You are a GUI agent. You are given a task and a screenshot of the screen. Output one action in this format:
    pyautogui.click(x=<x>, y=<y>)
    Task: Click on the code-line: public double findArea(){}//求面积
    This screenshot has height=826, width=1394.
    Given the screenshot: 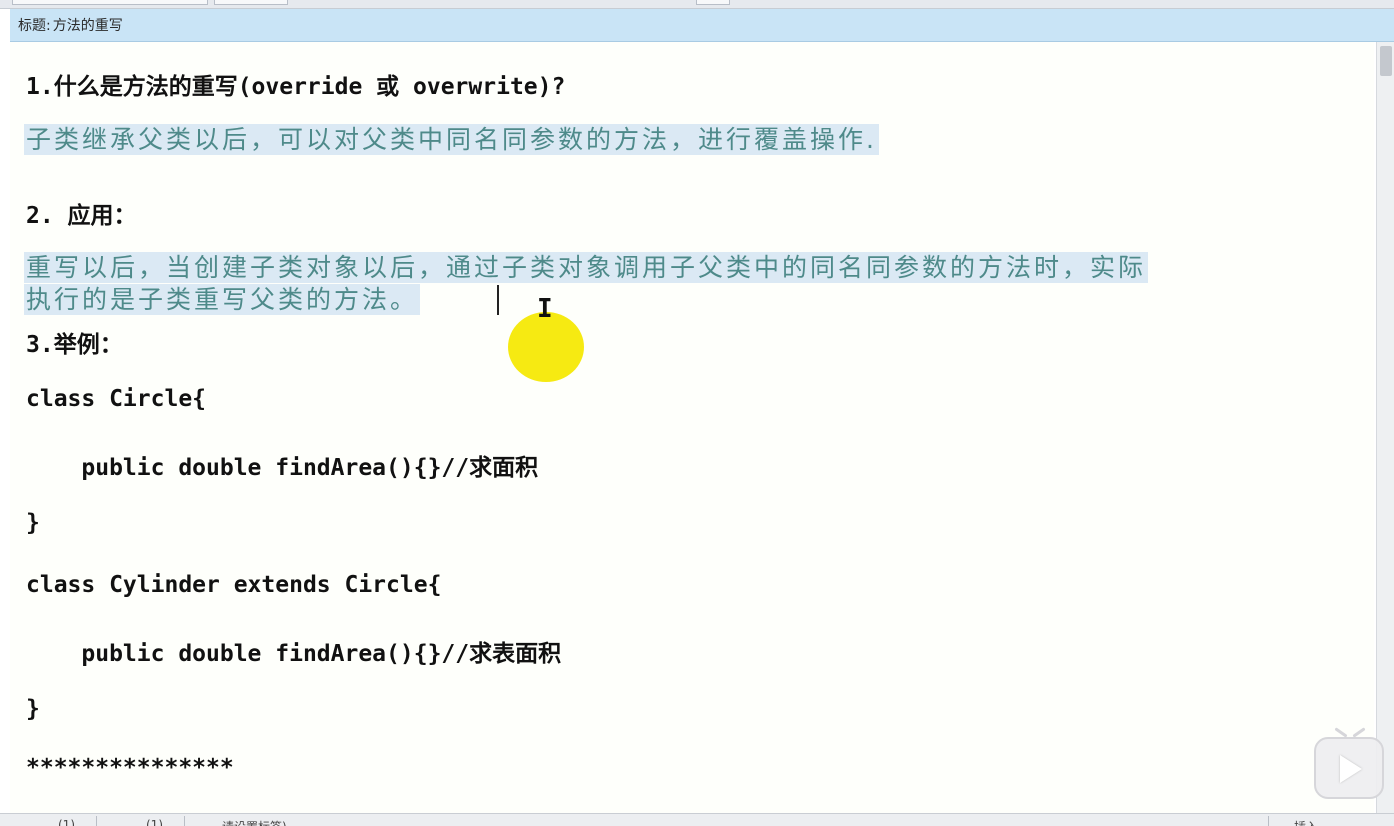 What is the action you would take?
    pyautogui.click(x=282, y=468)
    